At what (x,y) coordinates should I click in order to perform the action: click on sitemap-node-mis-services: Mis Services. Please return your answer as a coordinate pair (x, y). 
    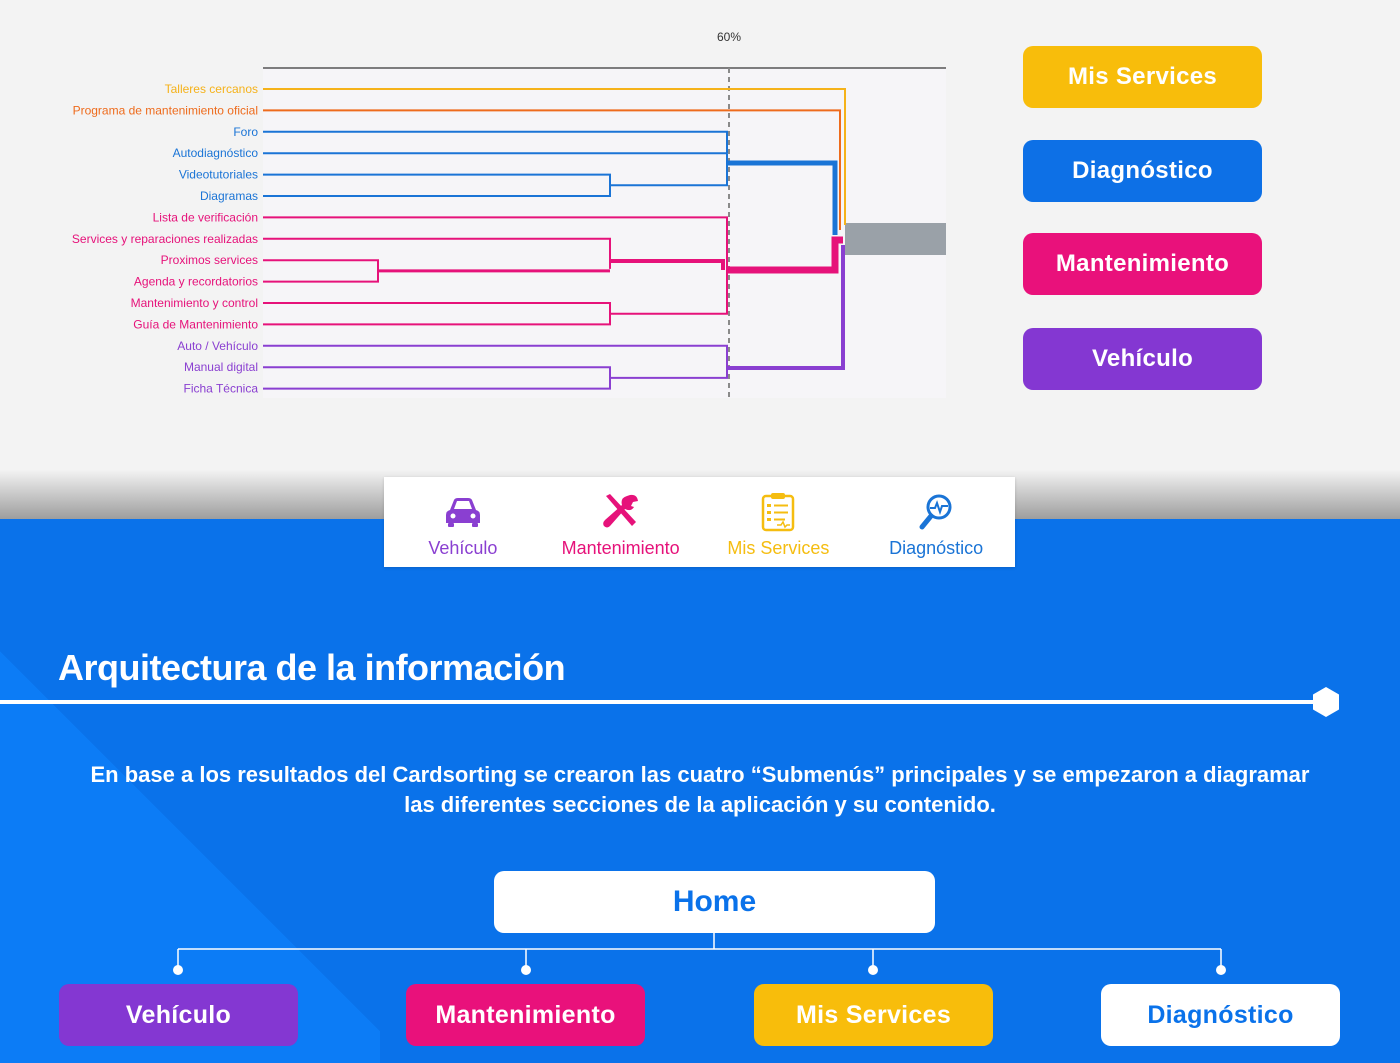
    Looking at the image, I should click on (873, 1015).